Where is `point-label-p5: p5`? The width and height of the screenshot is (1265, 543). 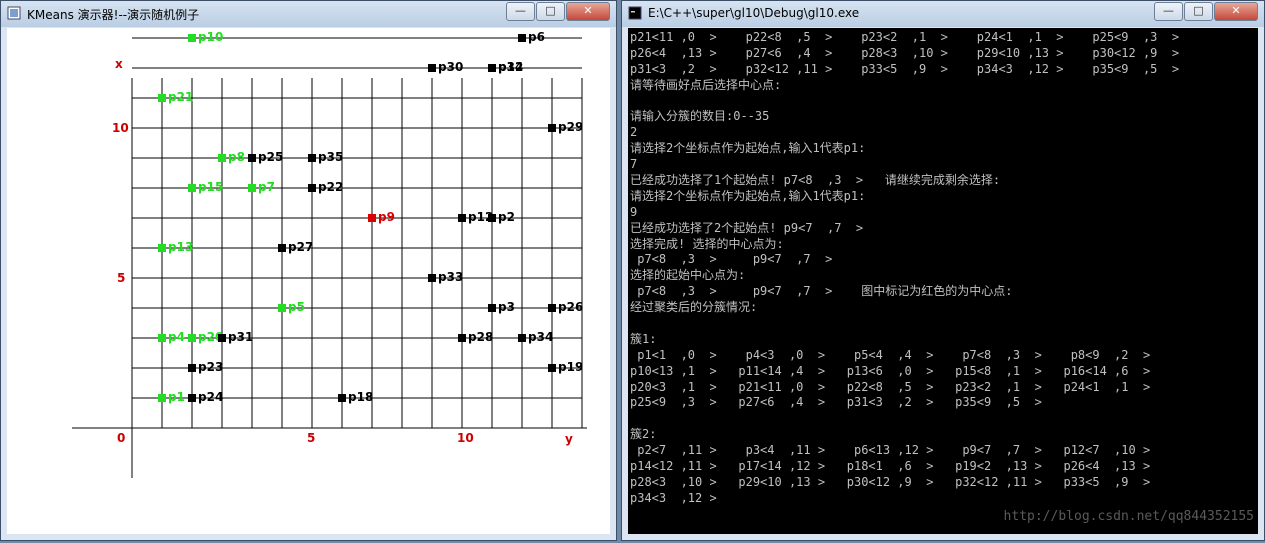 point-label-p5: p5 is located at coordinates (296, 307).